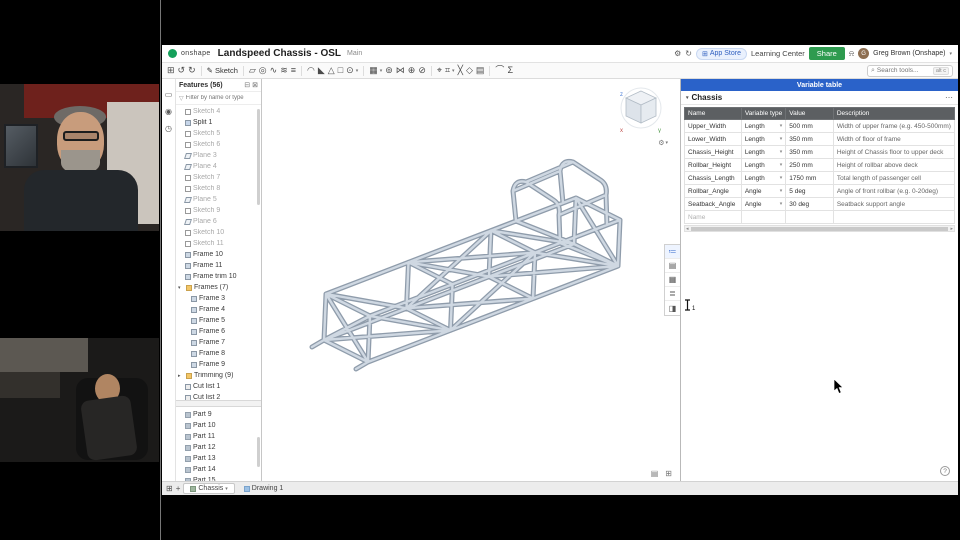  What do you see at coordinates (182, 70) in the screenshot?
I see `undo-icon: ↺` at bounding box center [182, 70].